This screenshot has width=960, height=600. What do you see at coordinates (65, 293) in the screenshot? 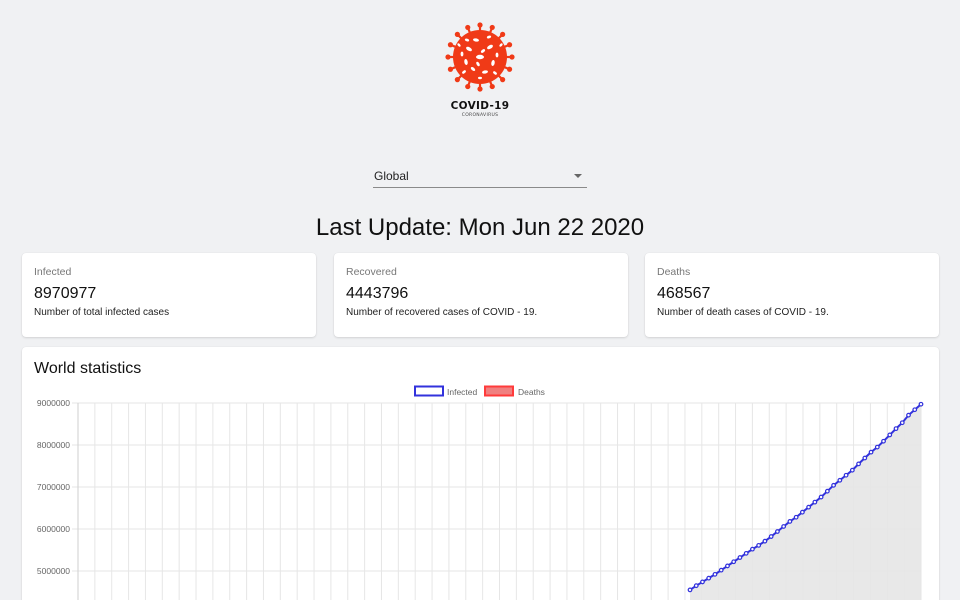
I see `infected-count: 8970977` at bounding box center [65, 293].